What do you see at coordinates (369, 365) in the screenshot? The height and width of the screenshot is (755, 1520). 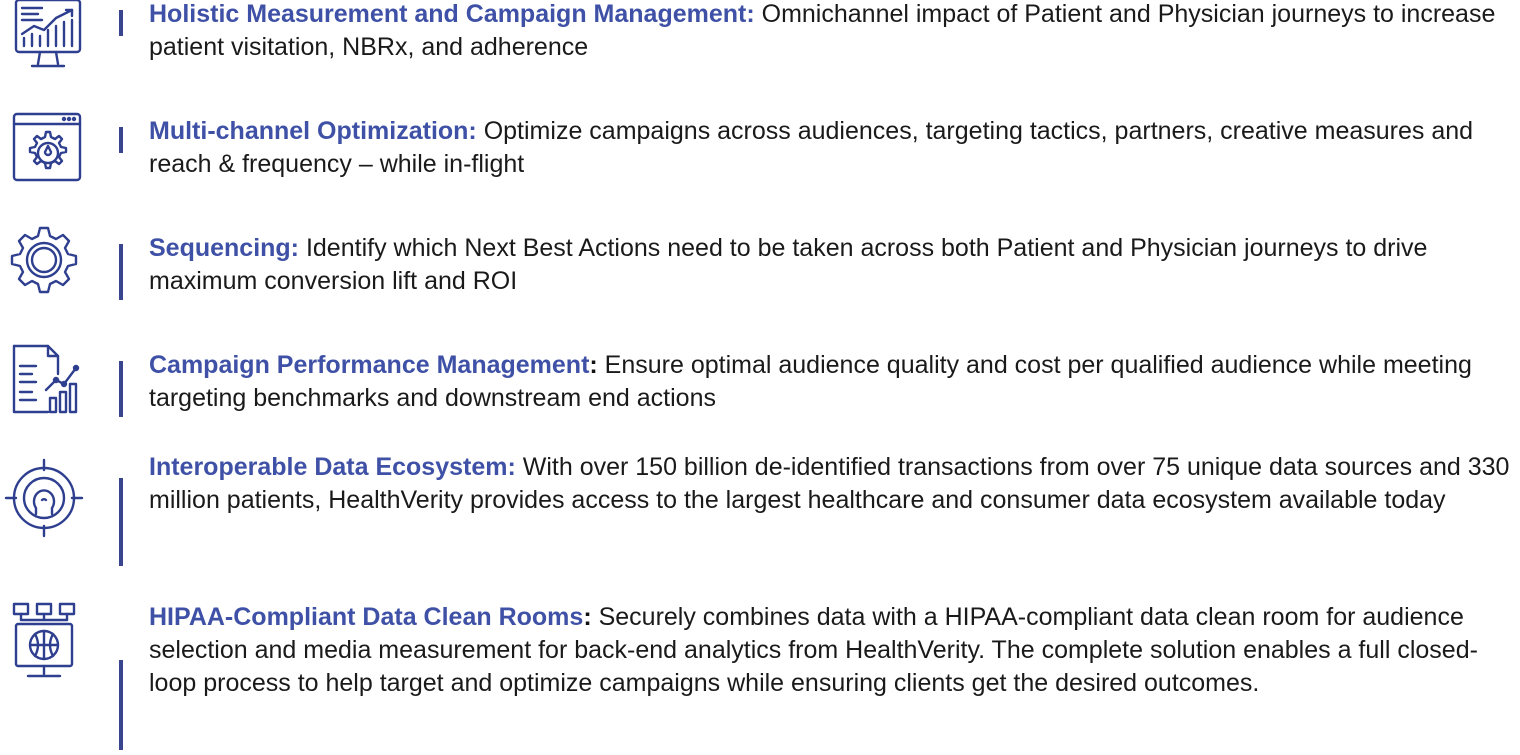 I see `feature-heading: Campaign Performance Management` at bounding box center [369, 365].